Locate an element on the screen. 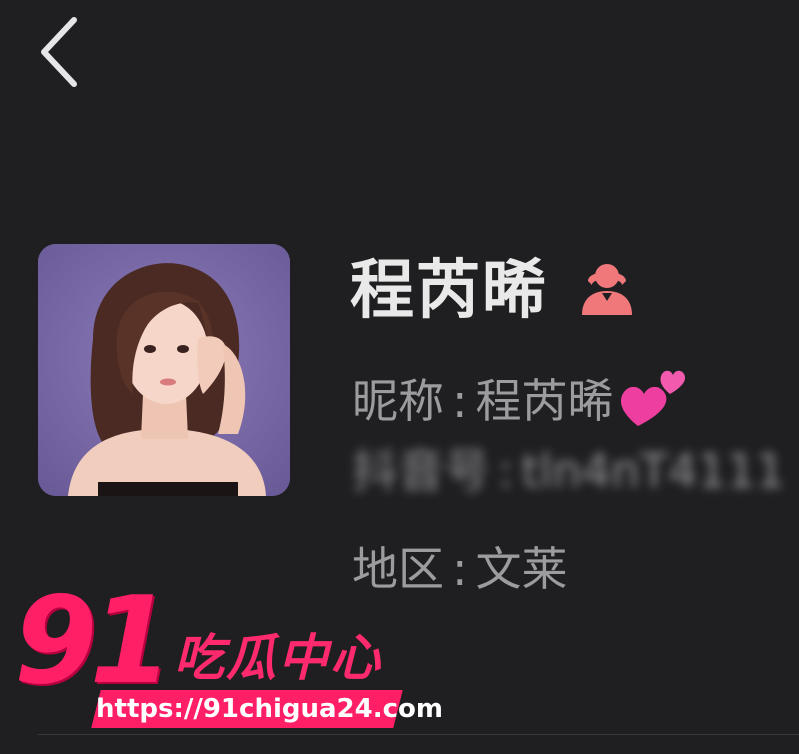 This screenshot has height=754, width=799. female-user-icon is located at coordinates (607, 289).